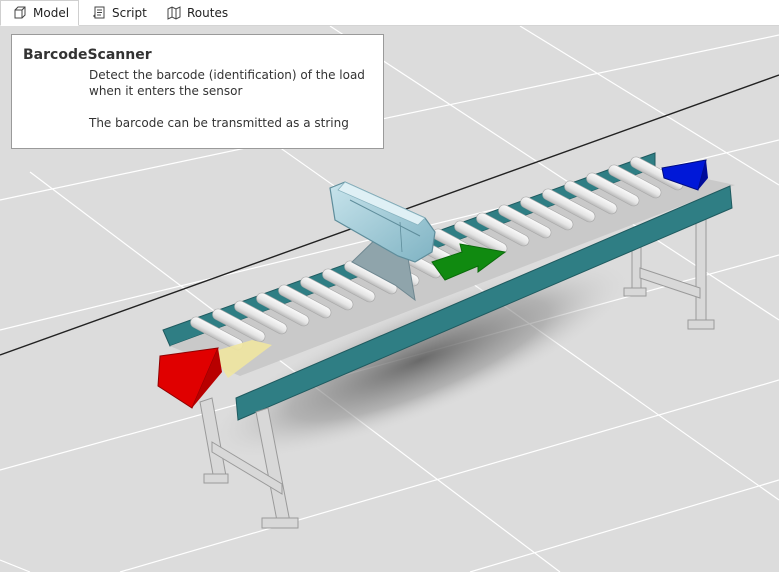  Describe the element at coordinates (51, 13) in the screenshot. I see `tab-model-label: Model` at that location.